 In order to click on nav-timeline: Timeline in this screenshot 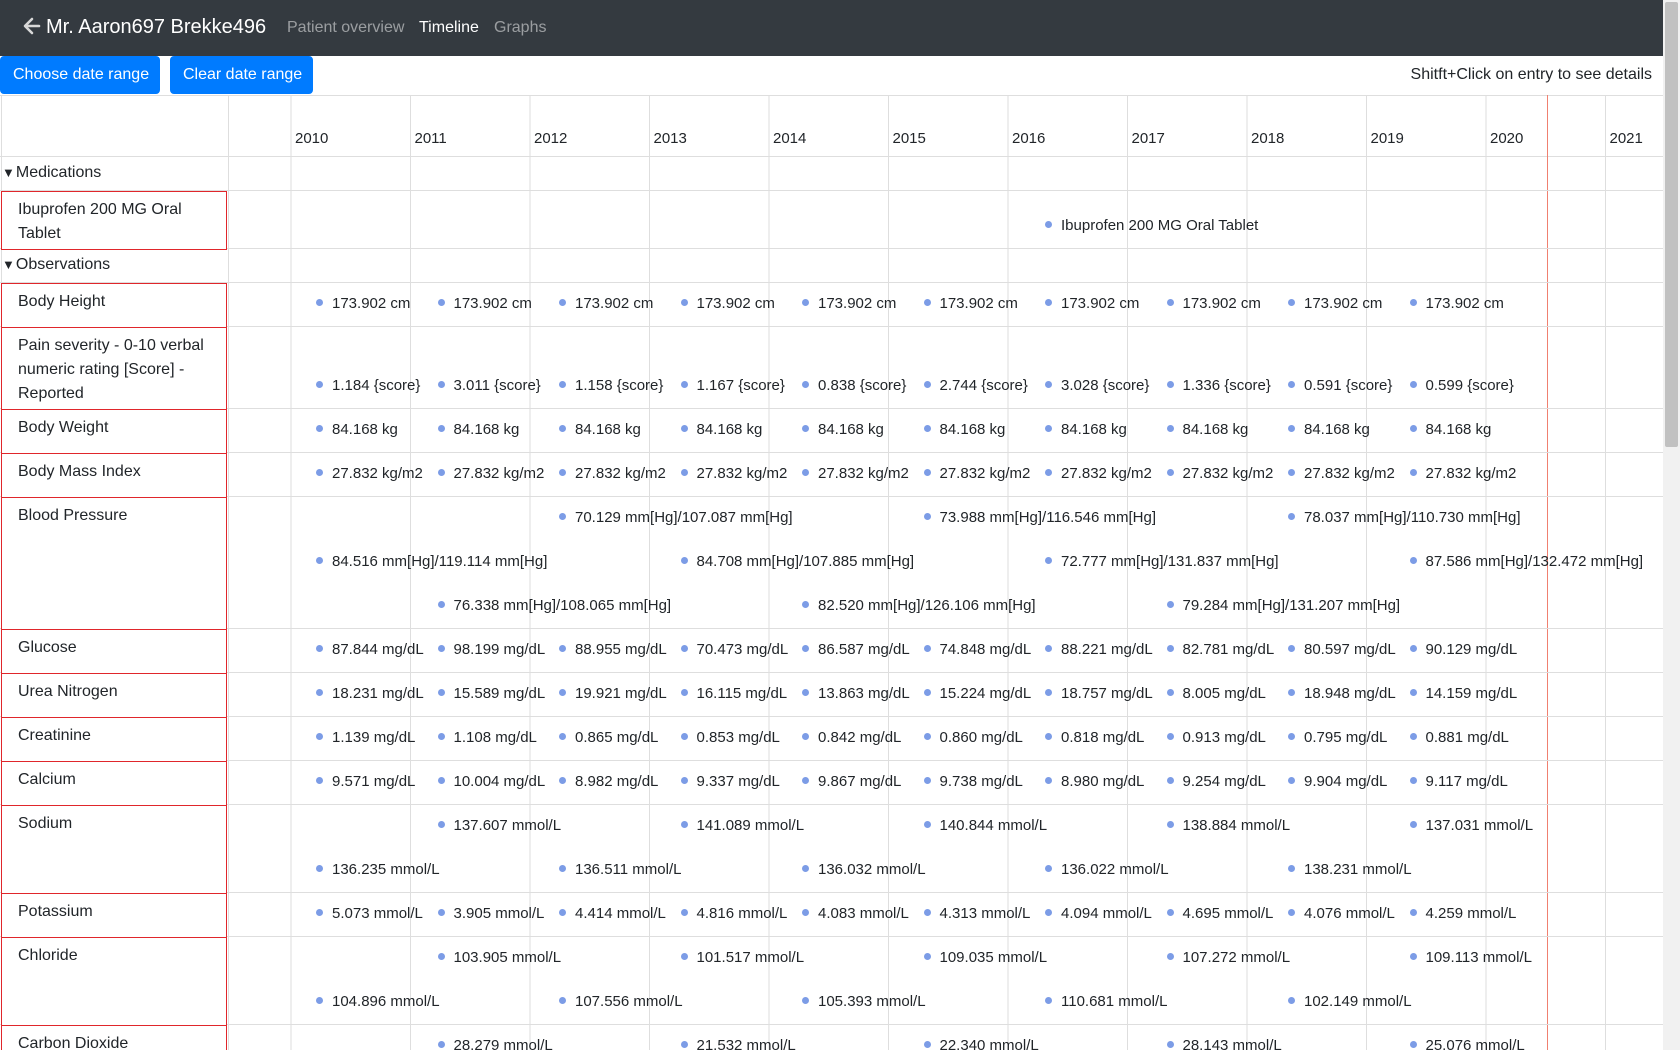, I will do `click(449, 28)`.